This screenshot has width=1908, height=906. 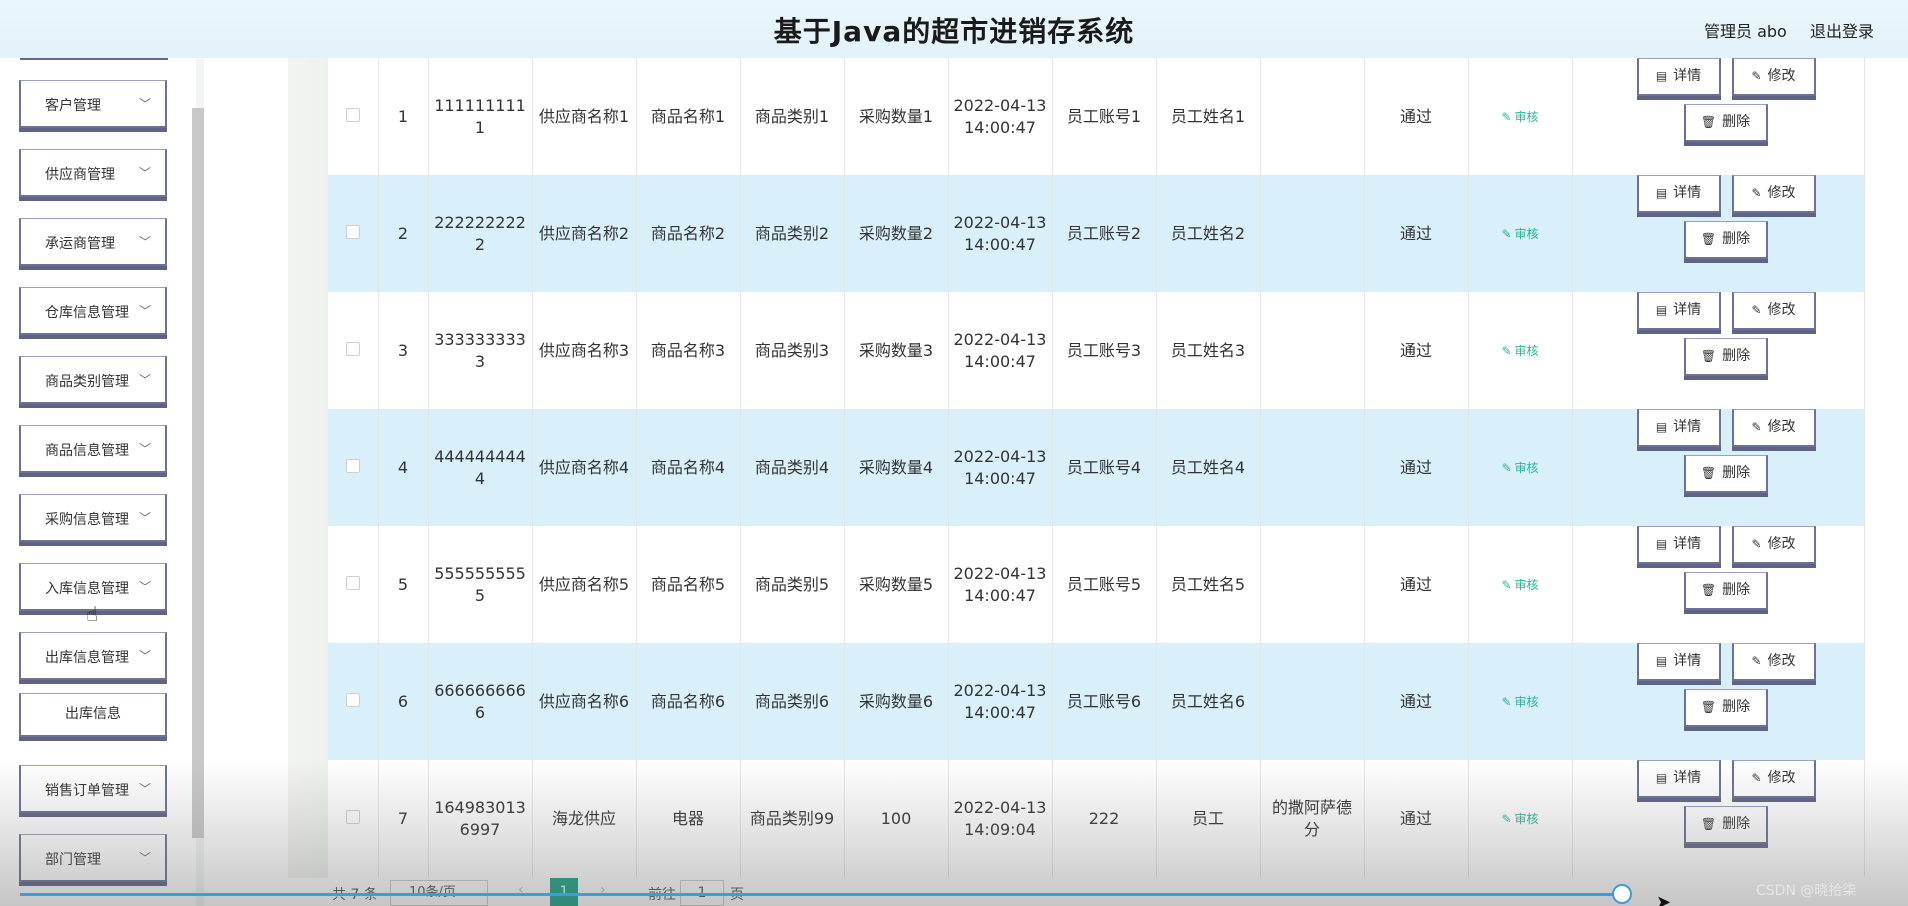 What do you see at coordinates (822, 894) in the screenshot?
I see `progress-bar` at bounding box center [822, 894].